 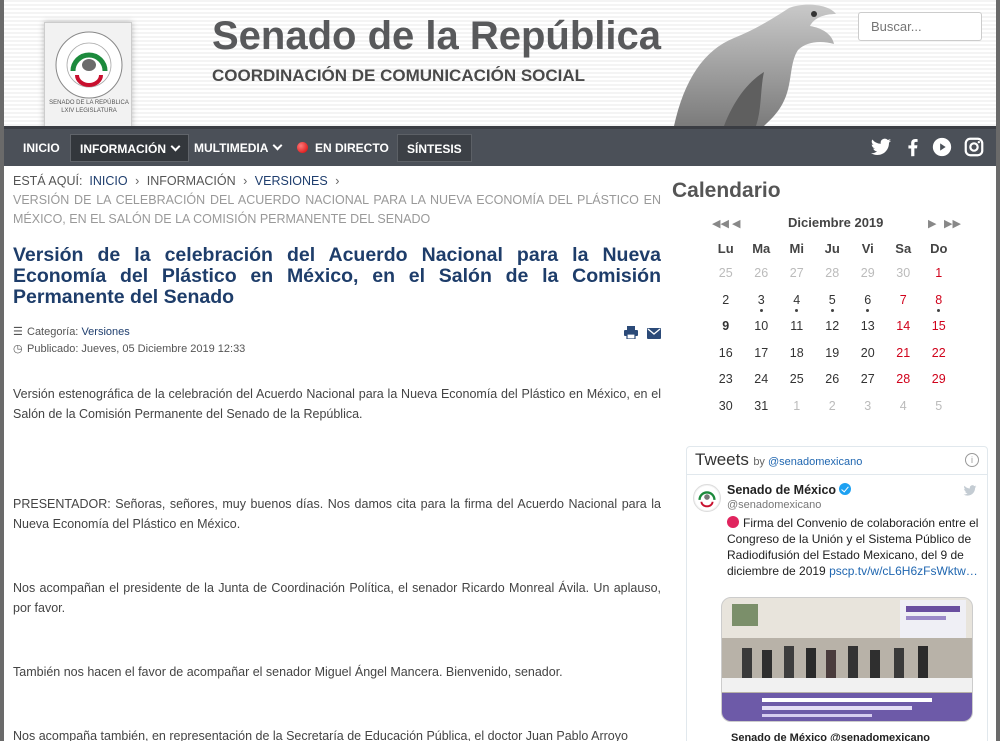 What do you see at coordinates (89, 103) in the screenshot?
I see `seal-top-text: SENADO DE LA REPÚBLICA` at bounding box center [89, 103].